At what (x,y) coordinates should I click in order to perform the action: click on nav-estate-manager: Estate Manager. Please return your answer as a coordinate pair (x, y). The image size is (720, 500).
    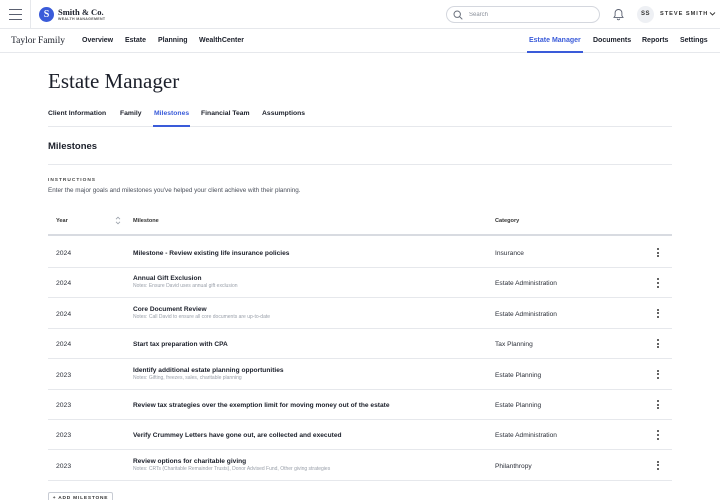
    Looking at the image, I should click on (555, 40).